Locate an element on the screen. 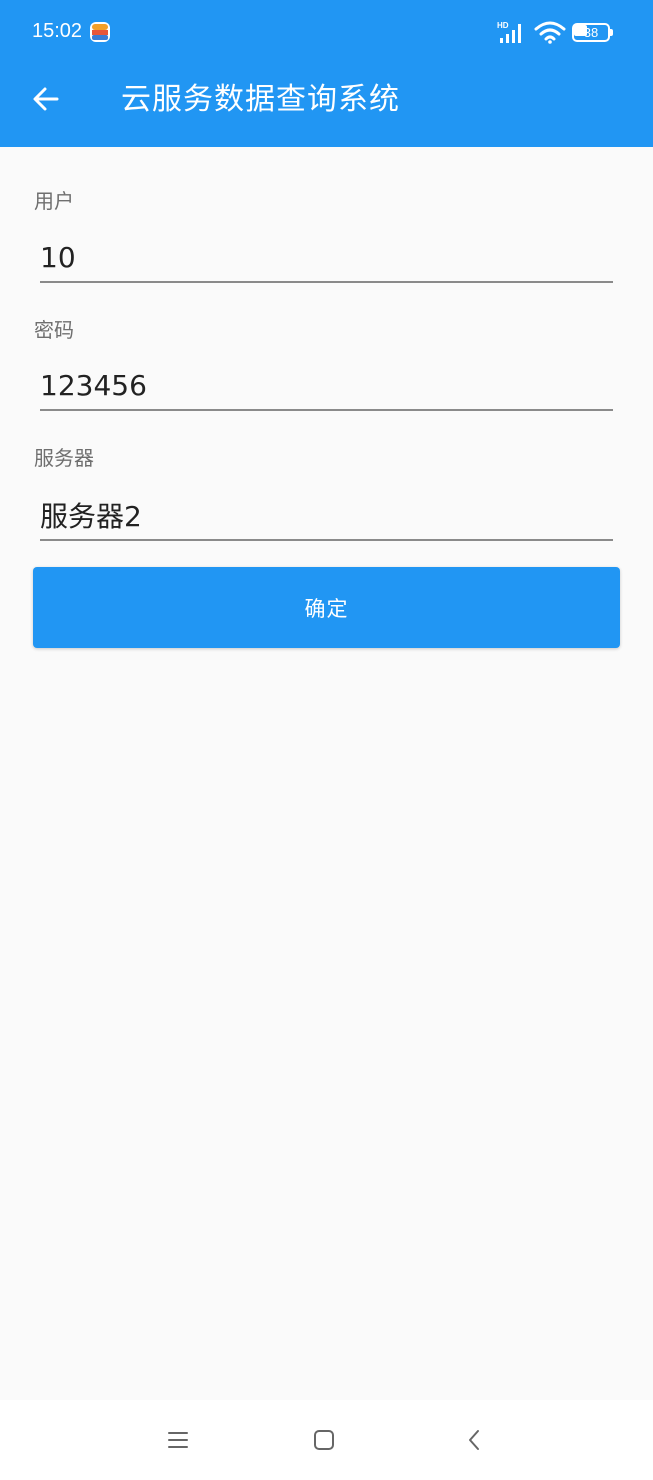 Image resolution: width=653 pixels, height=1480 pixels. recent-apps-button is located at coordinates (178, 1440).